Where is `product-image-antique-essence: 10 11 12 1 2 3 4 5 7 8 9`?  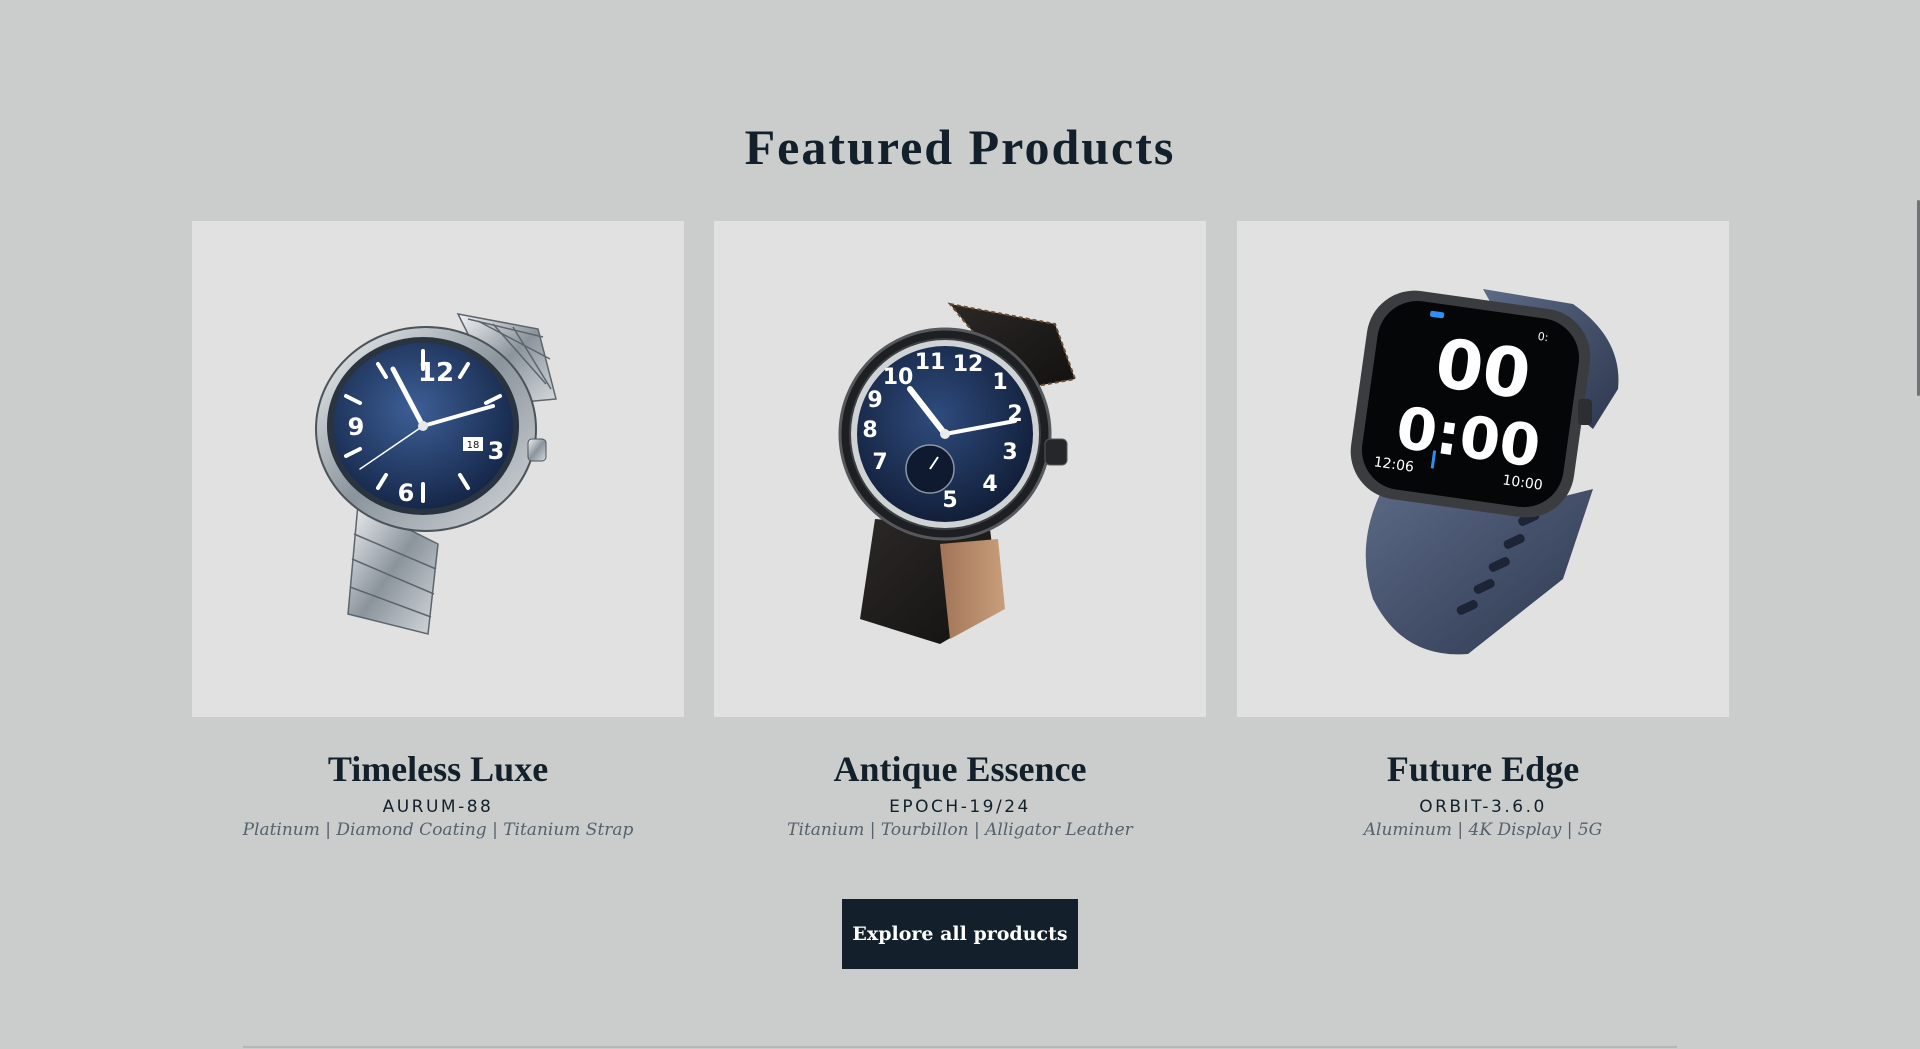 product-image-antique-essence: 10 11 12 1 2 3 4 5 7 8 9 is located at coordinates (960, 469).